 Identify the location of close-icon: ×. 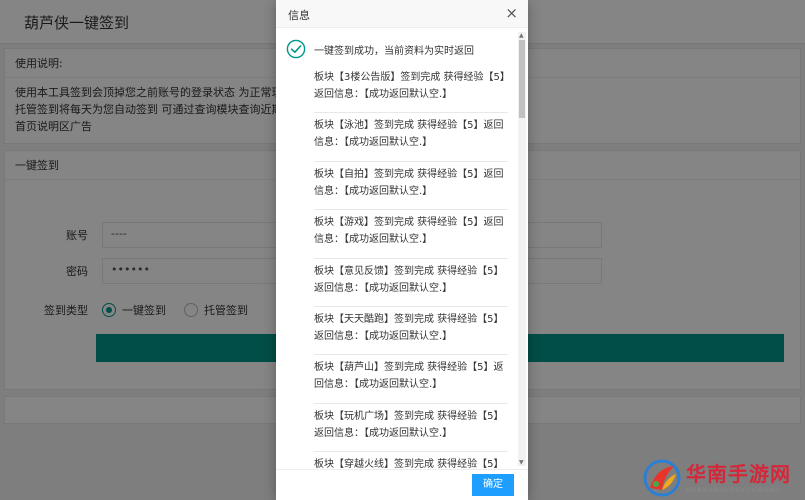
(511, 13).